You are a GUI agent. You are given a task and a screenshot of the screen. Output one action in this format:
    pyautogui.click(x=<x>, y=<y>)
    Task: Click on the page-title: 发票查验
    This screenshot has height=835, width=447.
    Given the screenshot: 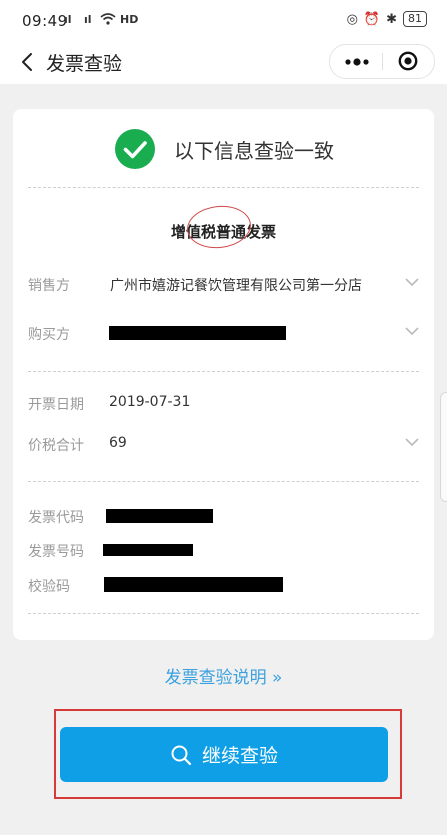 What is the action you would take?
    pyautogui.click(x=84, y=64)
    